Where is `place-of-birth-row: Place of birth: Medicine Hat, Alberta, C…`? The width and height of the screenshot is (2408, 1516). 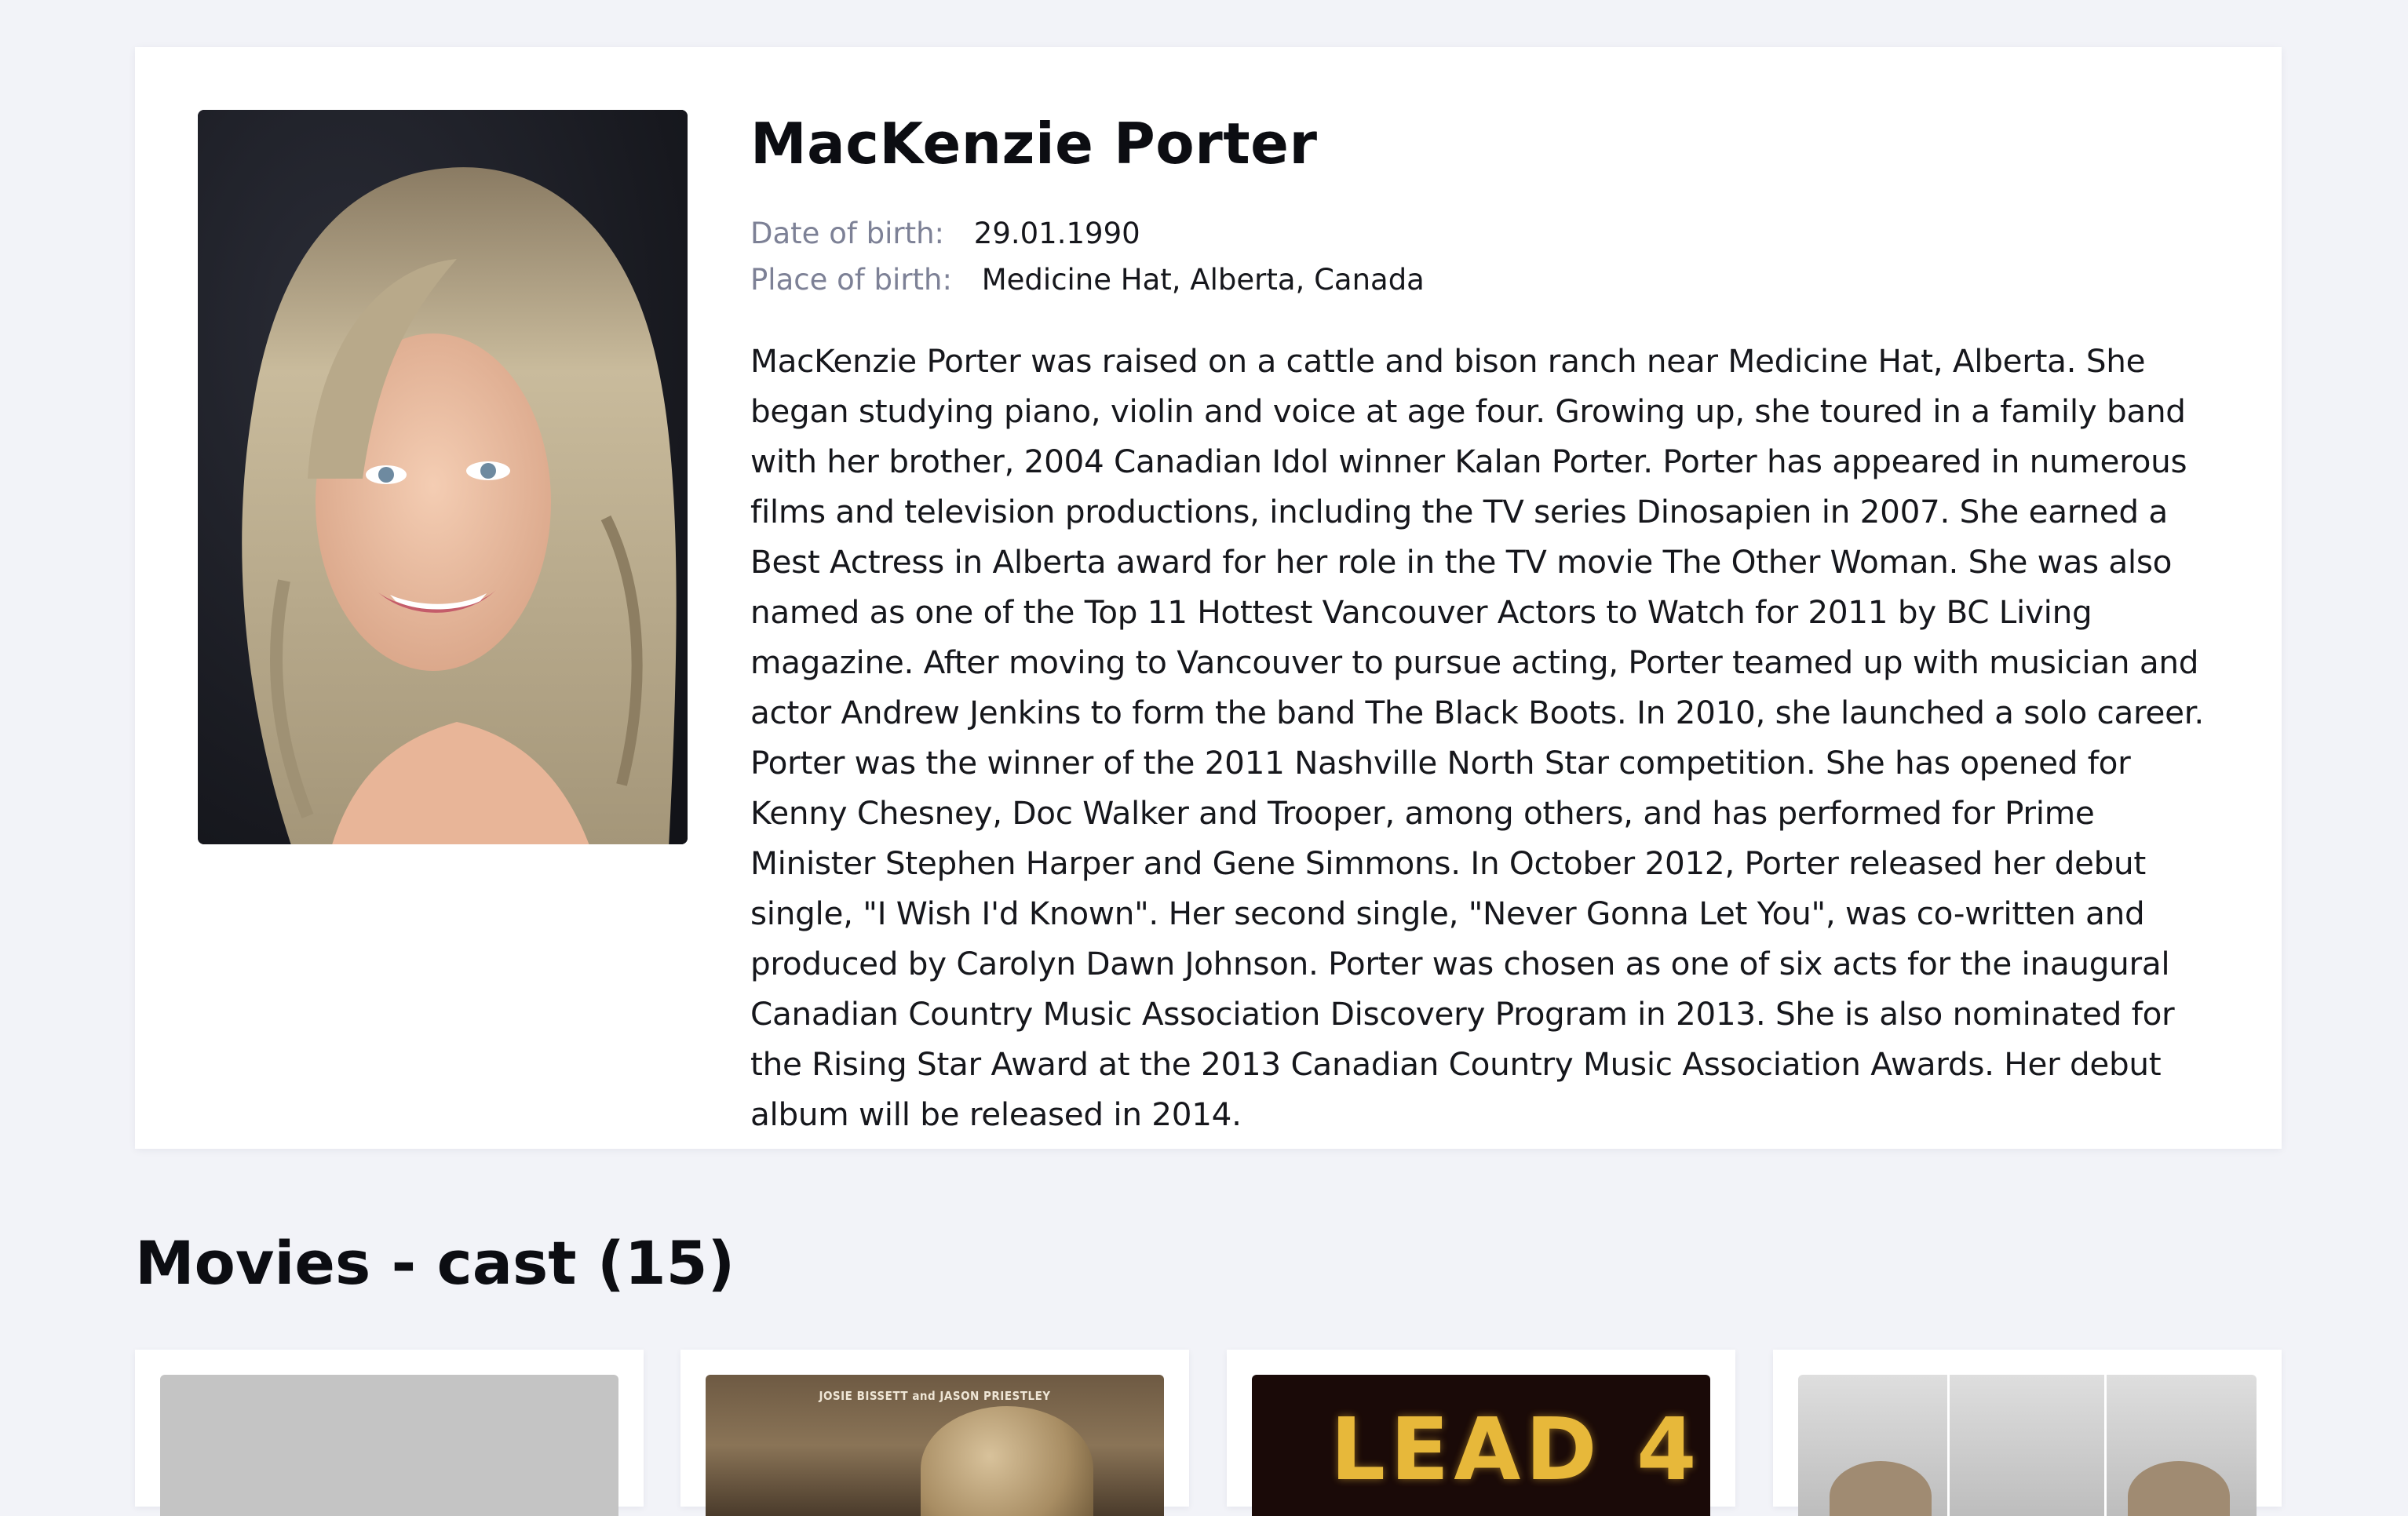
place-of-birth-row: Place of birth: Medicine Hat, Alberta, C… is located at coordinates (1488, 280).